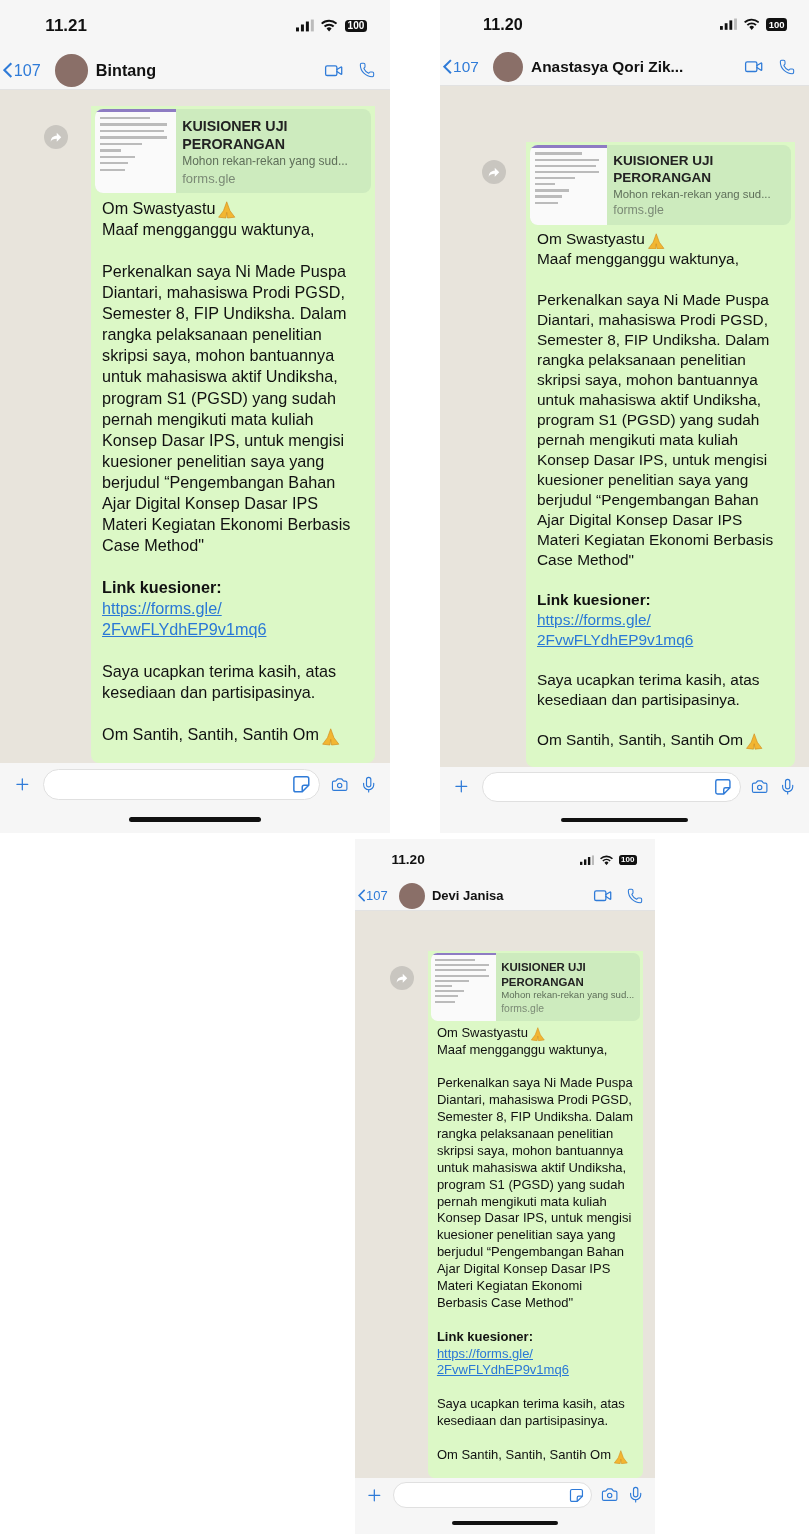 The width and height of the screenshot is (809, 1536). Describe the element at coordinates (464, 987) in the screenshot. I see `form-thumbnail` at that location.